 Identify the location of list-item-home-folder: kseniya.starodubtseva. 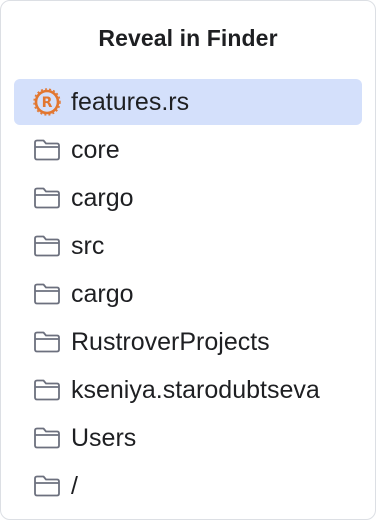
(188, 390).